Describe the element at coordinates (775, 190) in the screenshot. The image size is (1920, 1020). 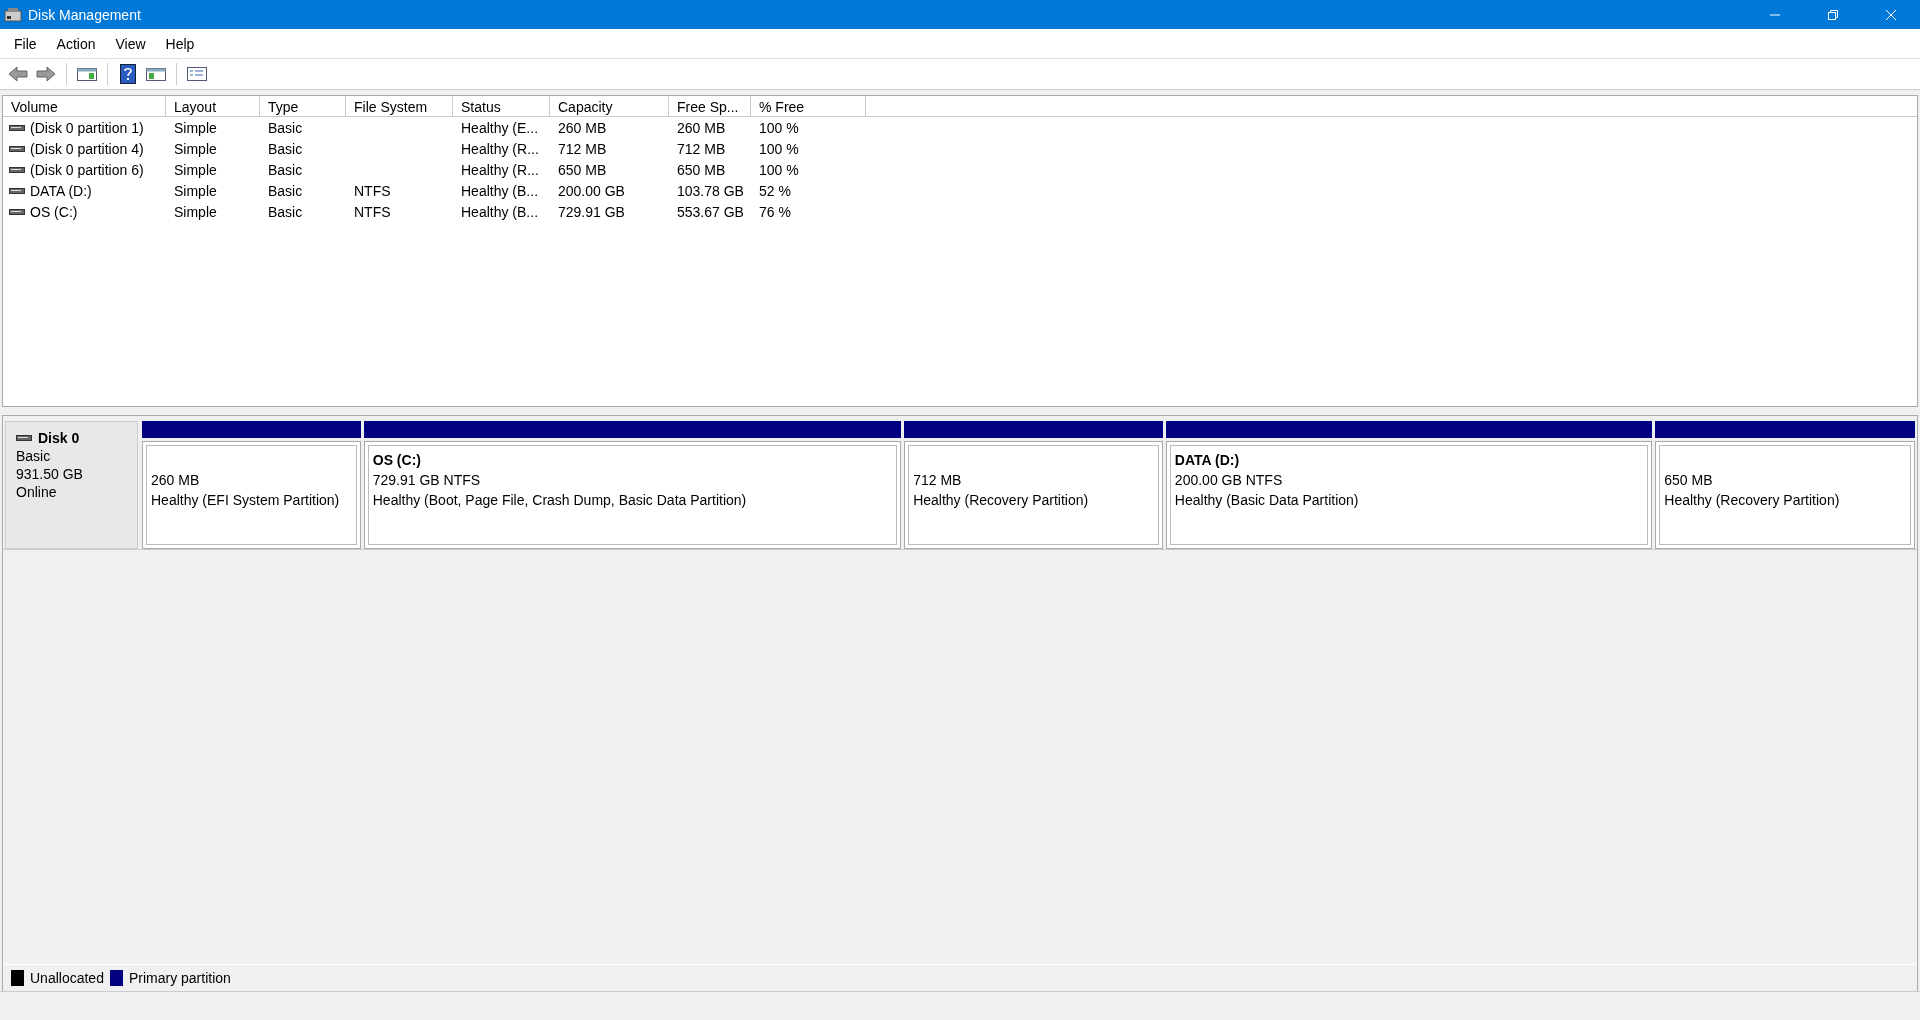
I see `table-cell: 52 %` at that location.